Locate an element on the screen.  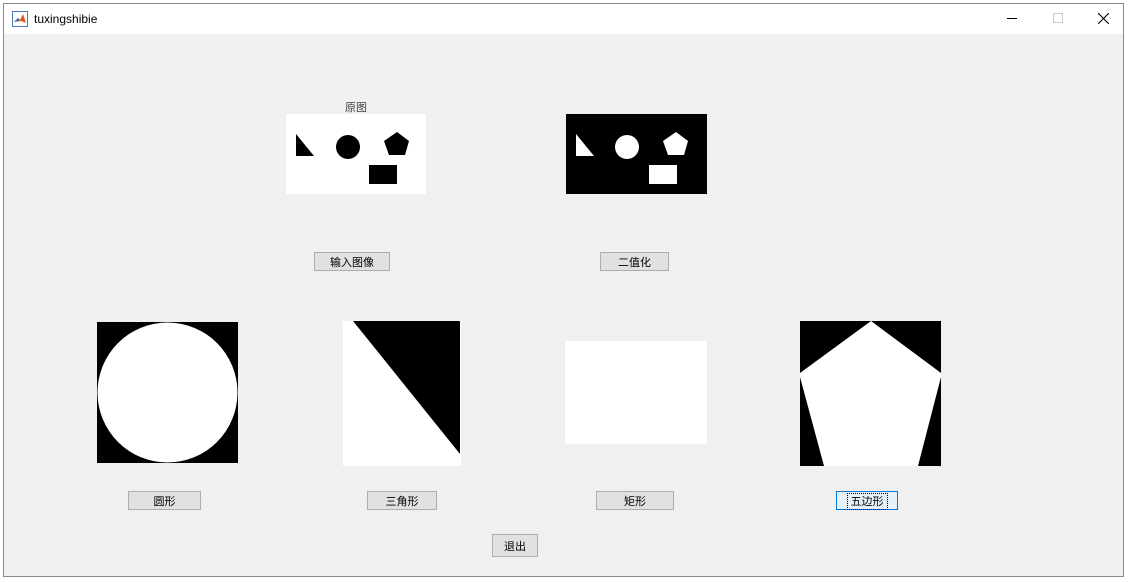
close-icon is located at coordinates (1103, 18).